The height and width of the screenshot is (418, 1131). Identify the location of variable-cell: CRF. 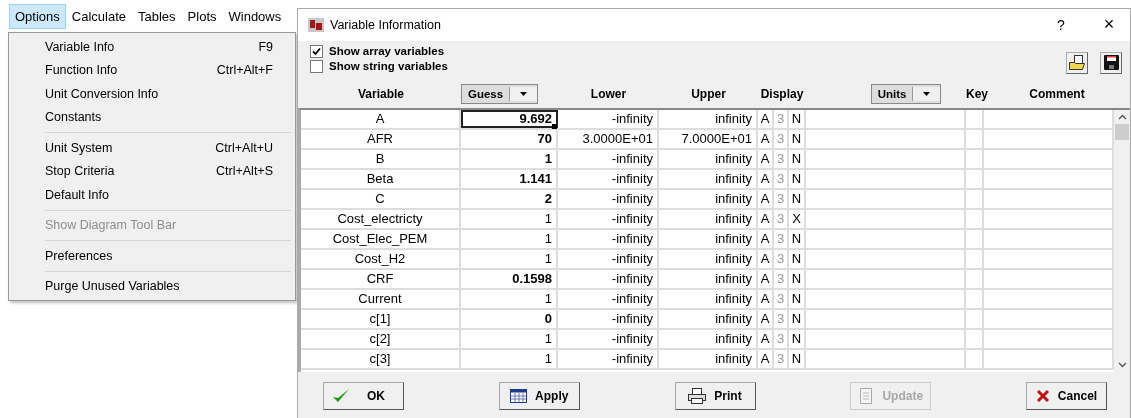
(381, 278).